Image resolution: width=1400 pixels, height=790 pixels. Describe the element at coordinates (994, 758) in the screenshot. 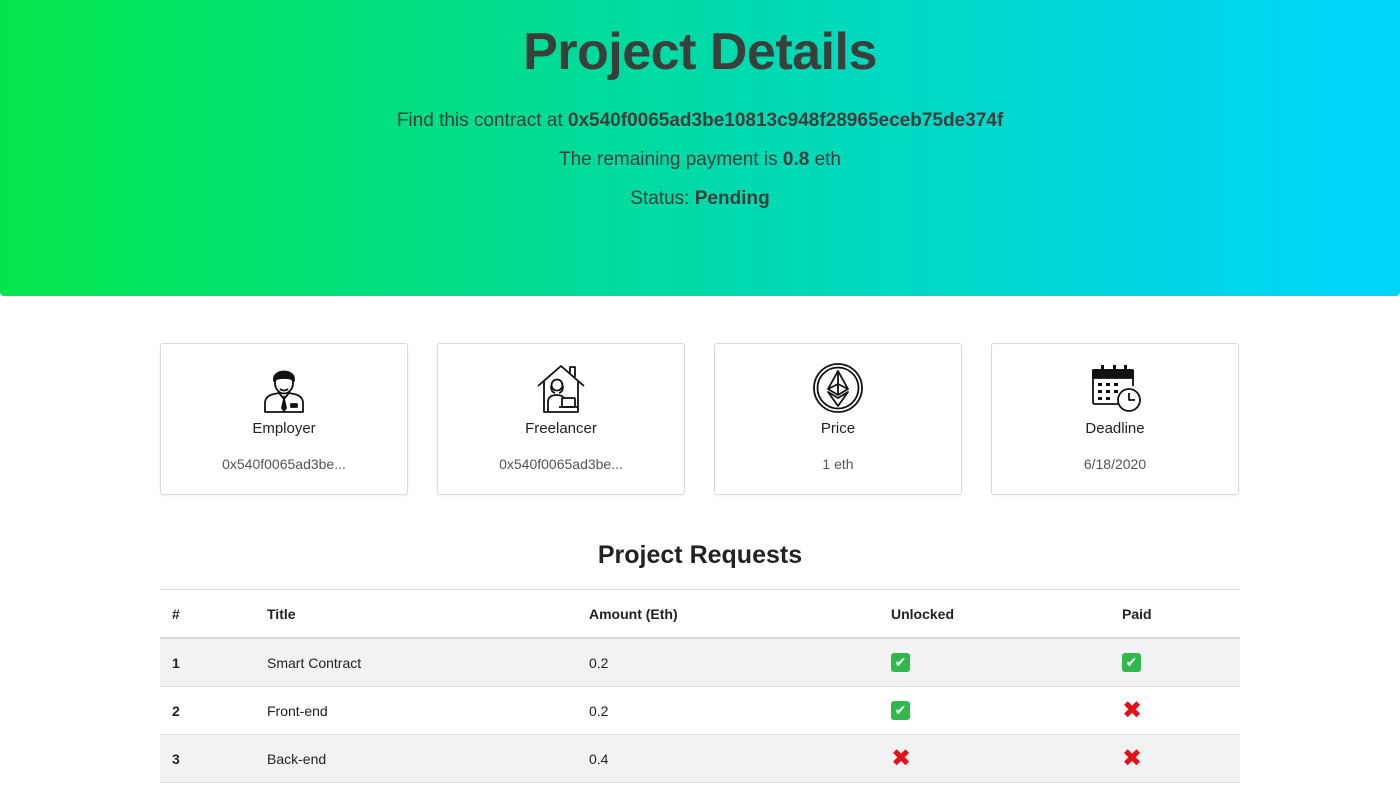

I see `row-unlocked: ✖` at that location.